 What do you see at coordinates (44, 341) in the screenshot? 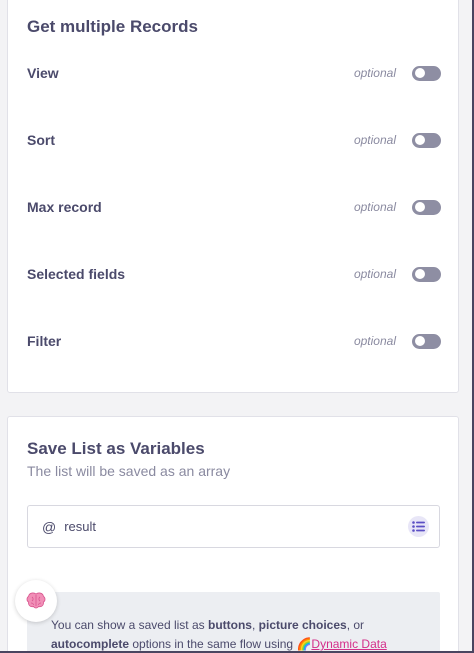
I see `option-label-filter: Filter` at bounding box center [44, 341].